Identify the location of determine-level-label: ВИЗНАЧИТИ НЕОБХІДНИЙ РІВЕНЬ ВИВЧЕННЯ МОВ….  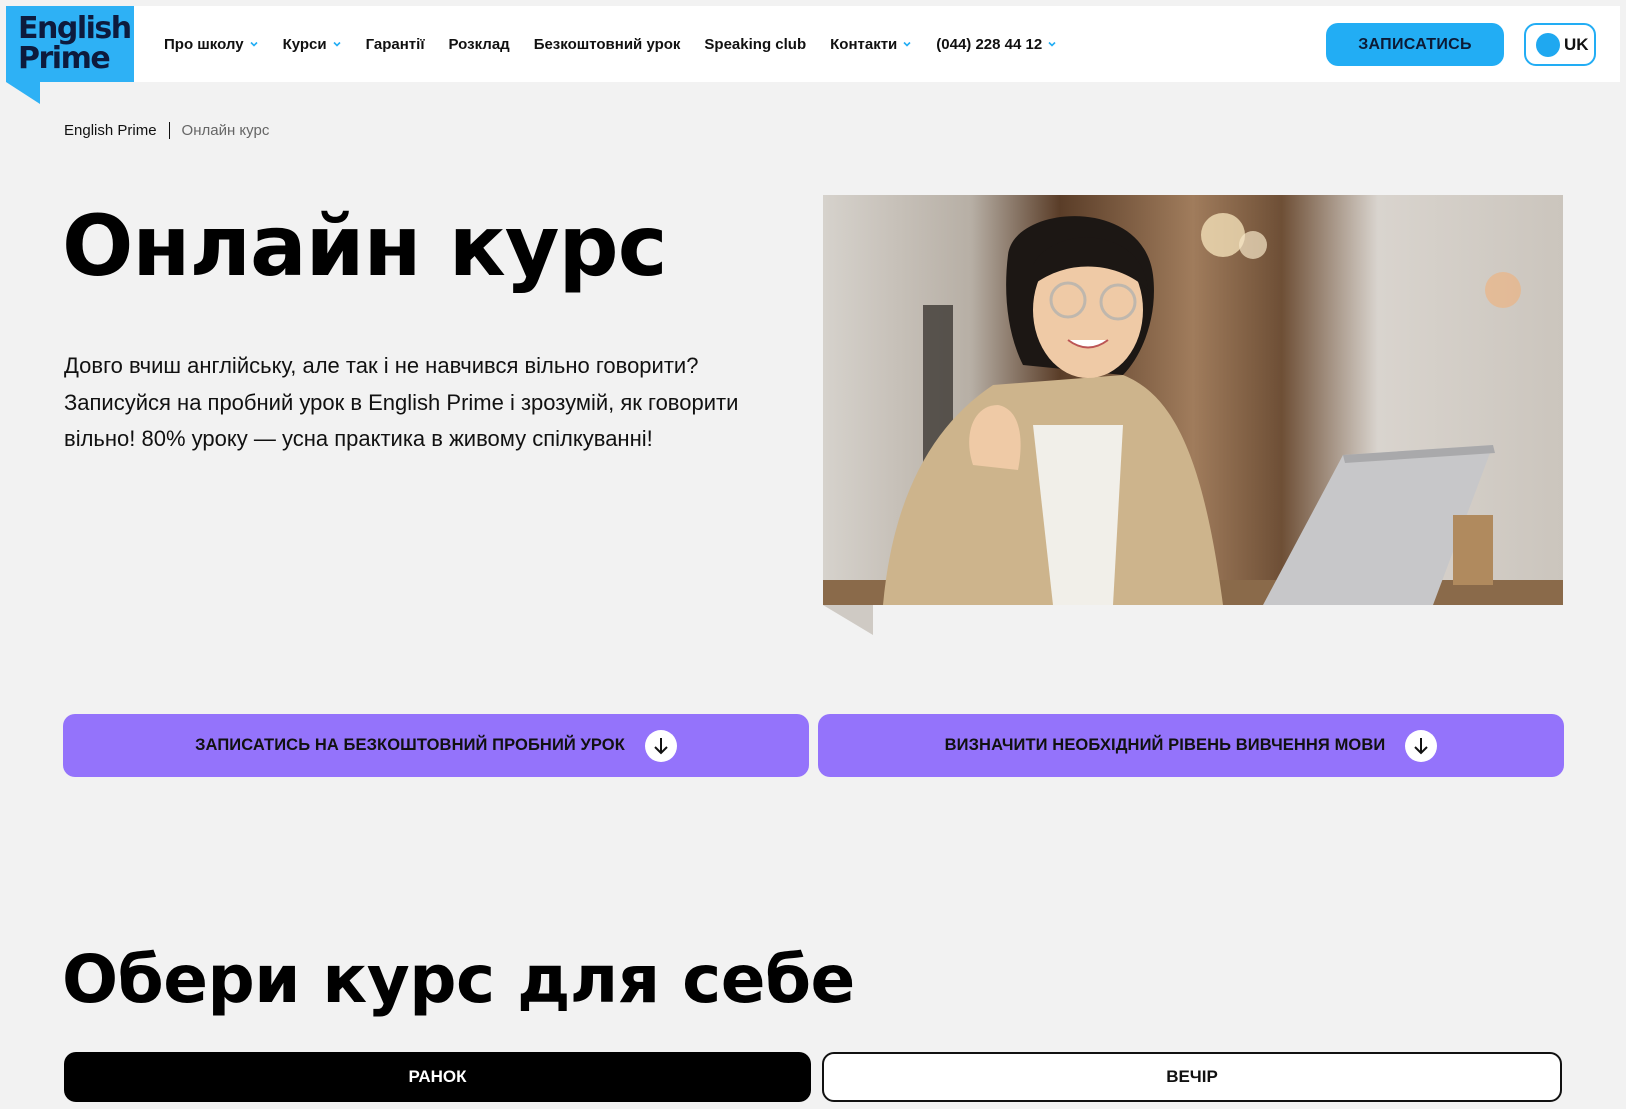
(1165, 745).